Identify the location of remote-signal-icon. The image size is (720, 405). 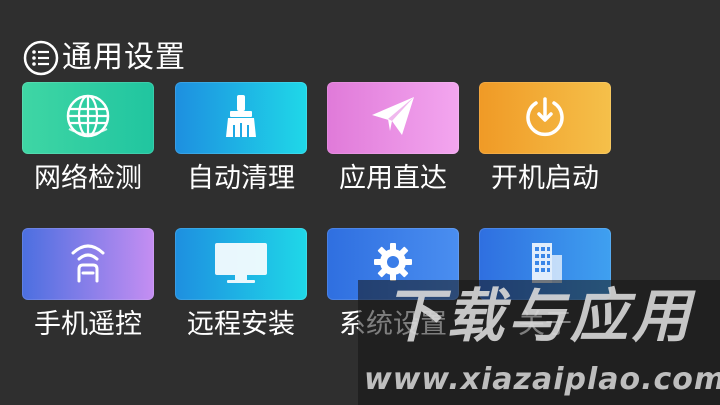
(88, 264).